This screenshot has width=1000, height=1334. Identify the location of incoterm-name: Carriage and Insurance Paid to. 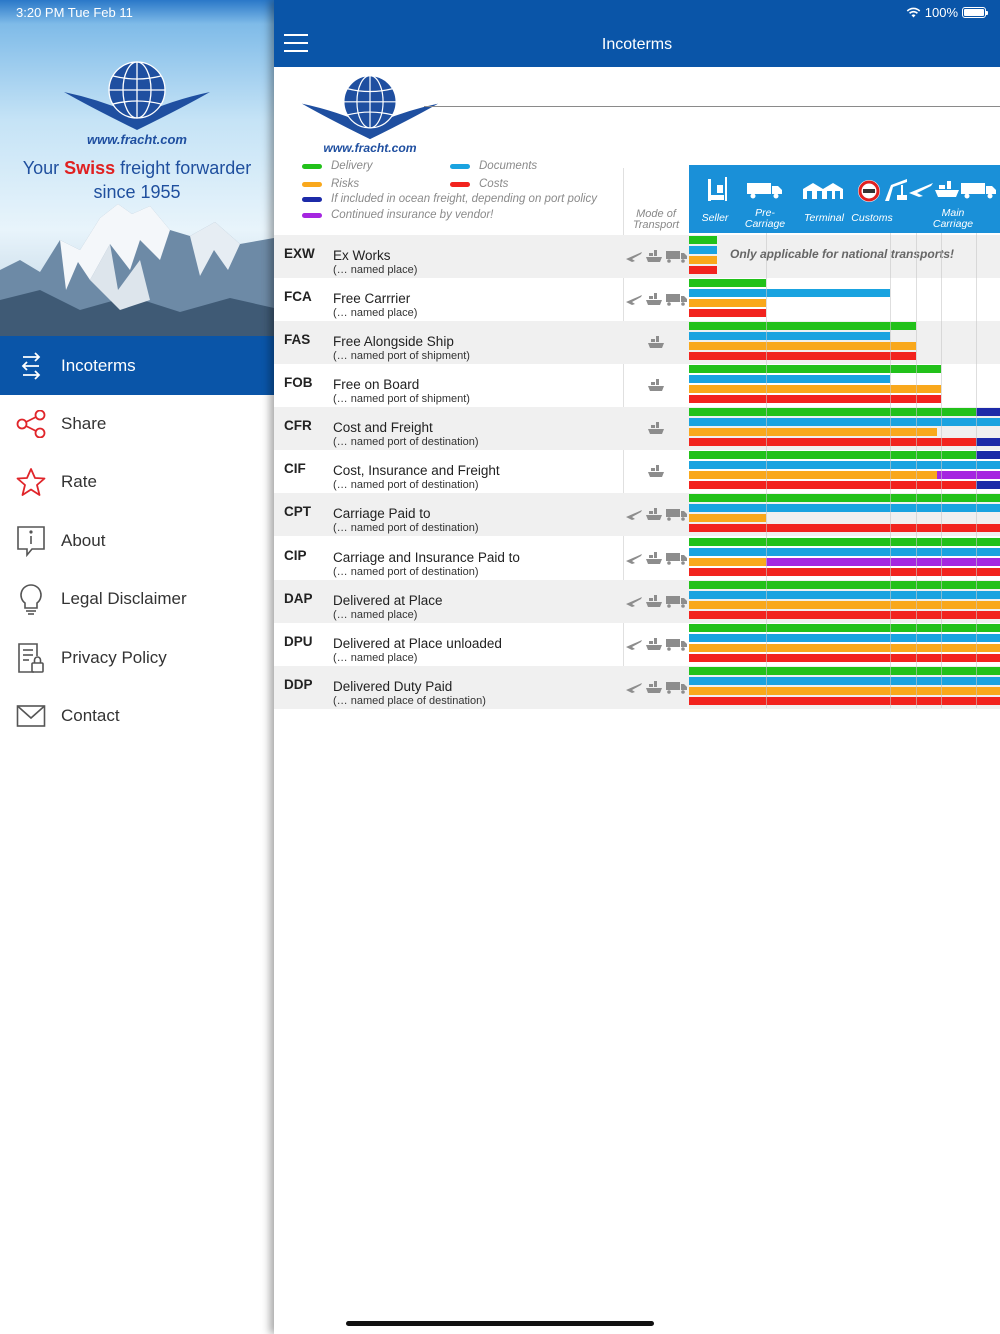
(426, 557).